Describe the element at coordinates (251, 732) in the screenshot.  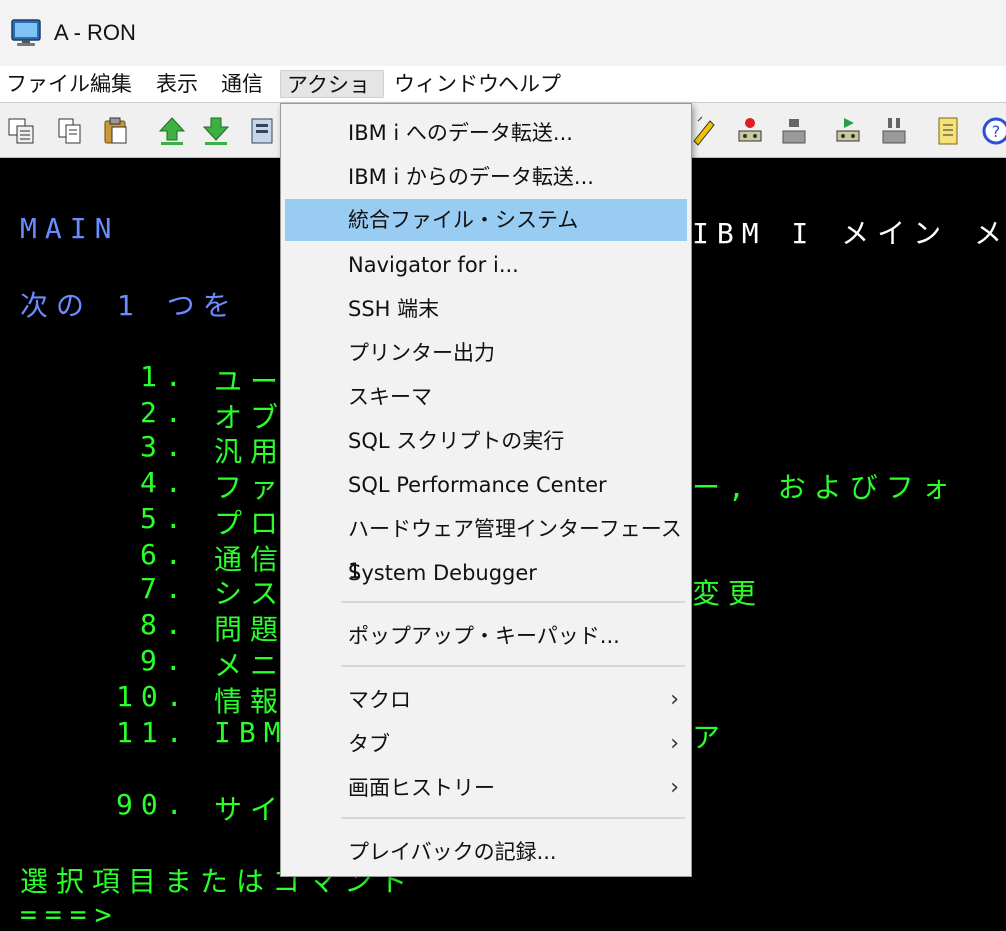
I see `menu-option-text: IBM` at that location.